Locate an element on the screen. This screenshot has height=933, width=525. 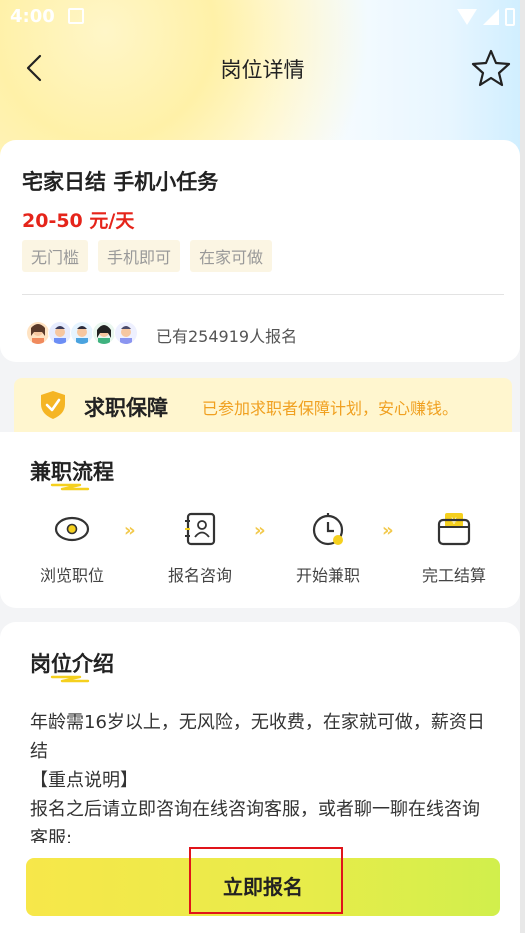
wifi-icon is located at coordinates (467, 17).